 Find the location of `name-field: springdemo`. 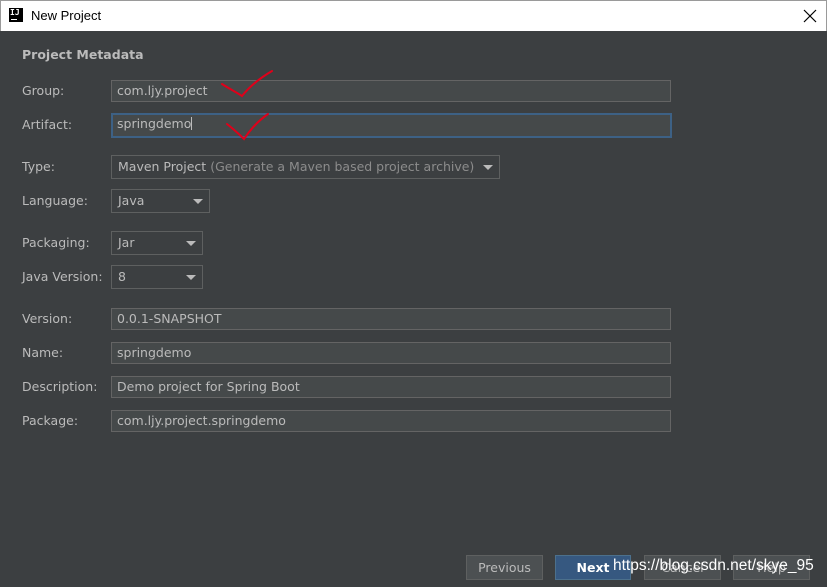

name-field: springdemo is located at coordinates (391, 353).